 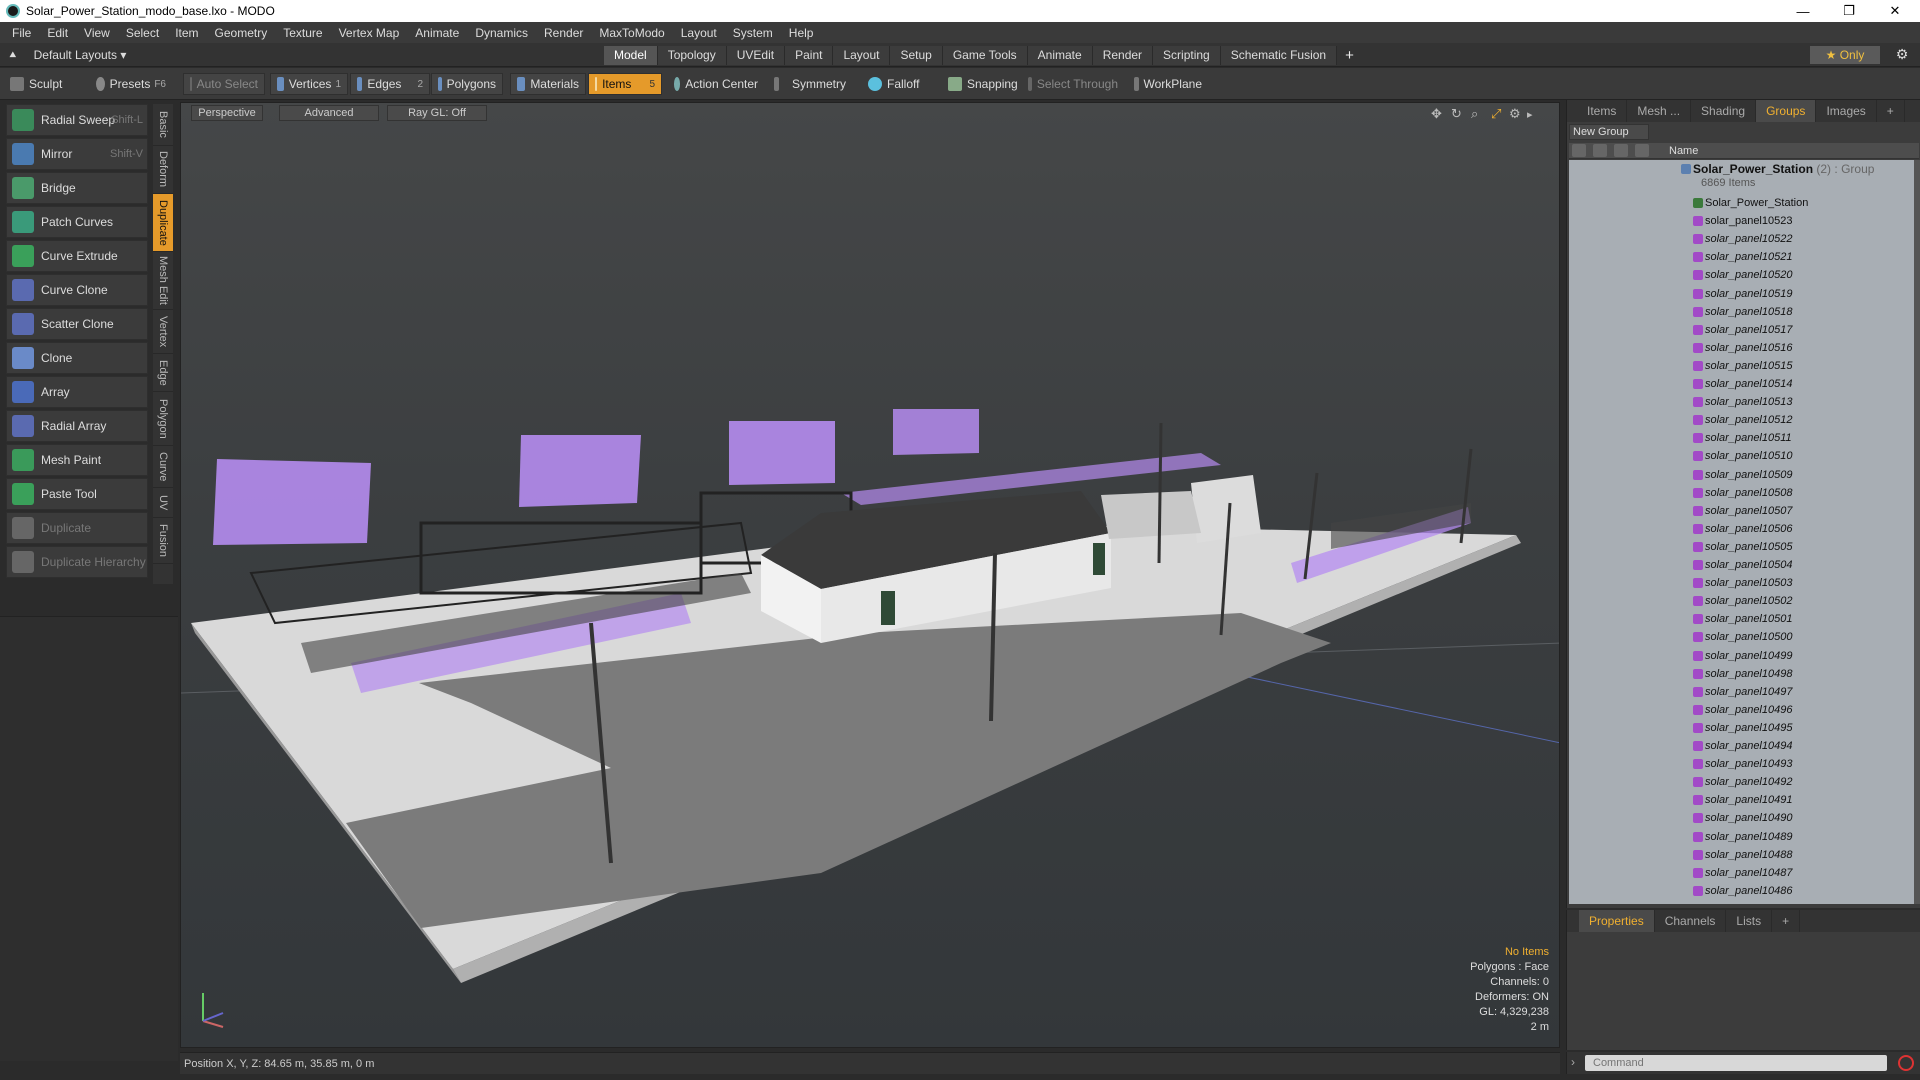 I want to click on tool-scatter-clone: Scatter Clone, so click(x=77, y=324).